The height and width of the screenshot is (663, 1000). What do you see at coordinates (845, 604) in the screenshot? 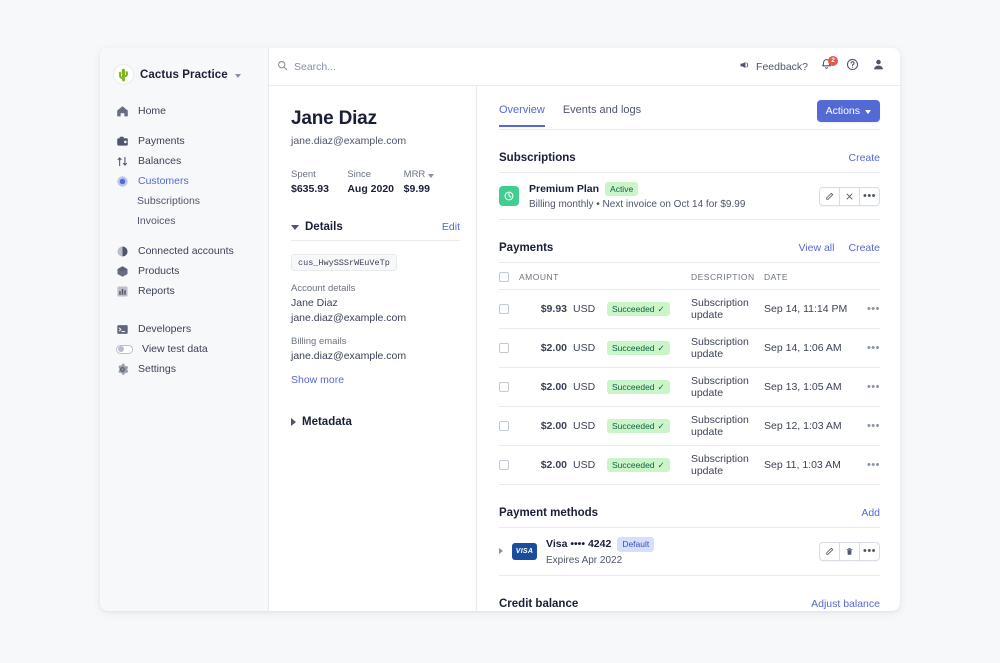
I see `adjust-balance-link: Adjust balance` at bounding box center [845, 604].